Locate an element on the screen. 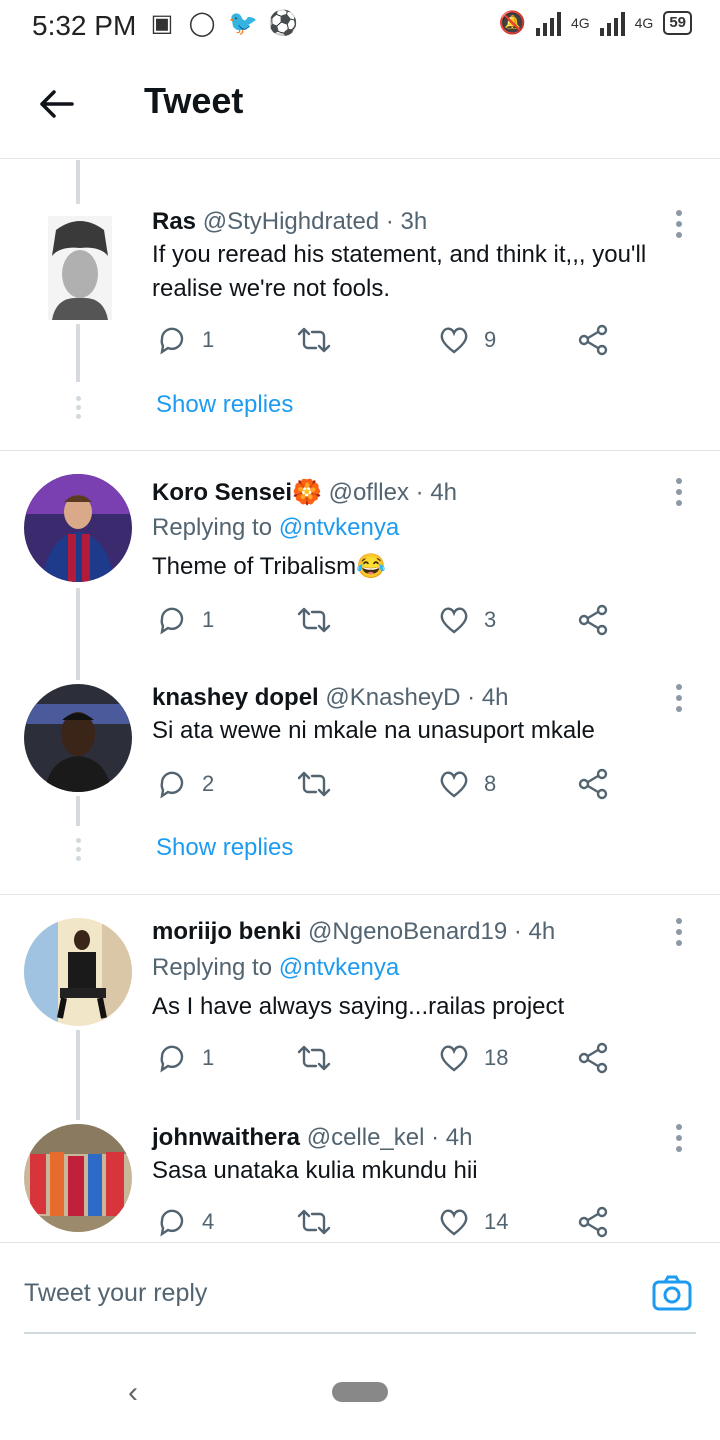 This screenshot has height=1440, width=720. signal-icon is located at coordinates (548, 23).